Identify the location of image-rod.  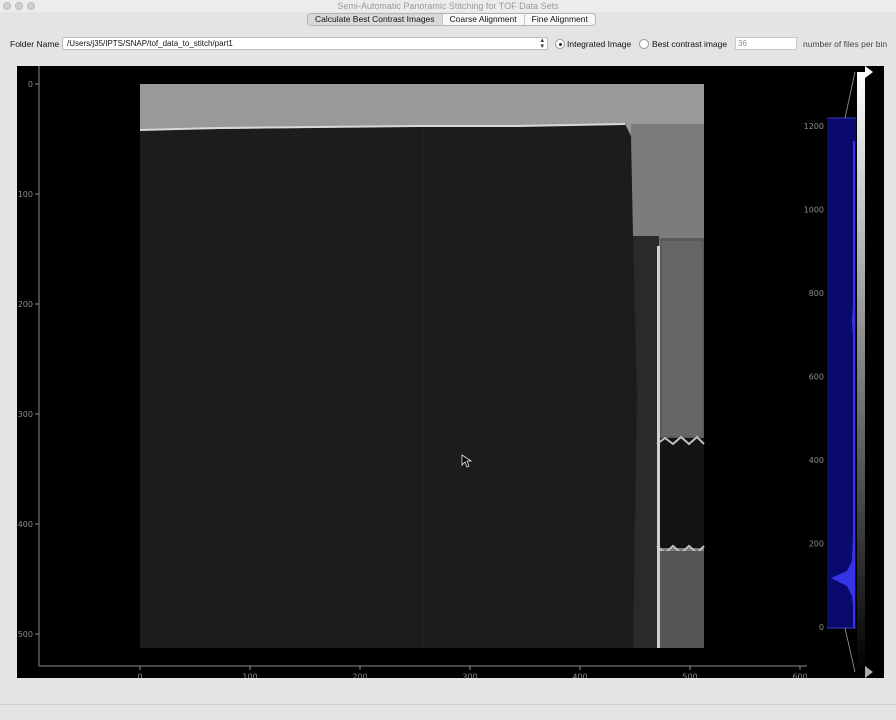
(658, 447).